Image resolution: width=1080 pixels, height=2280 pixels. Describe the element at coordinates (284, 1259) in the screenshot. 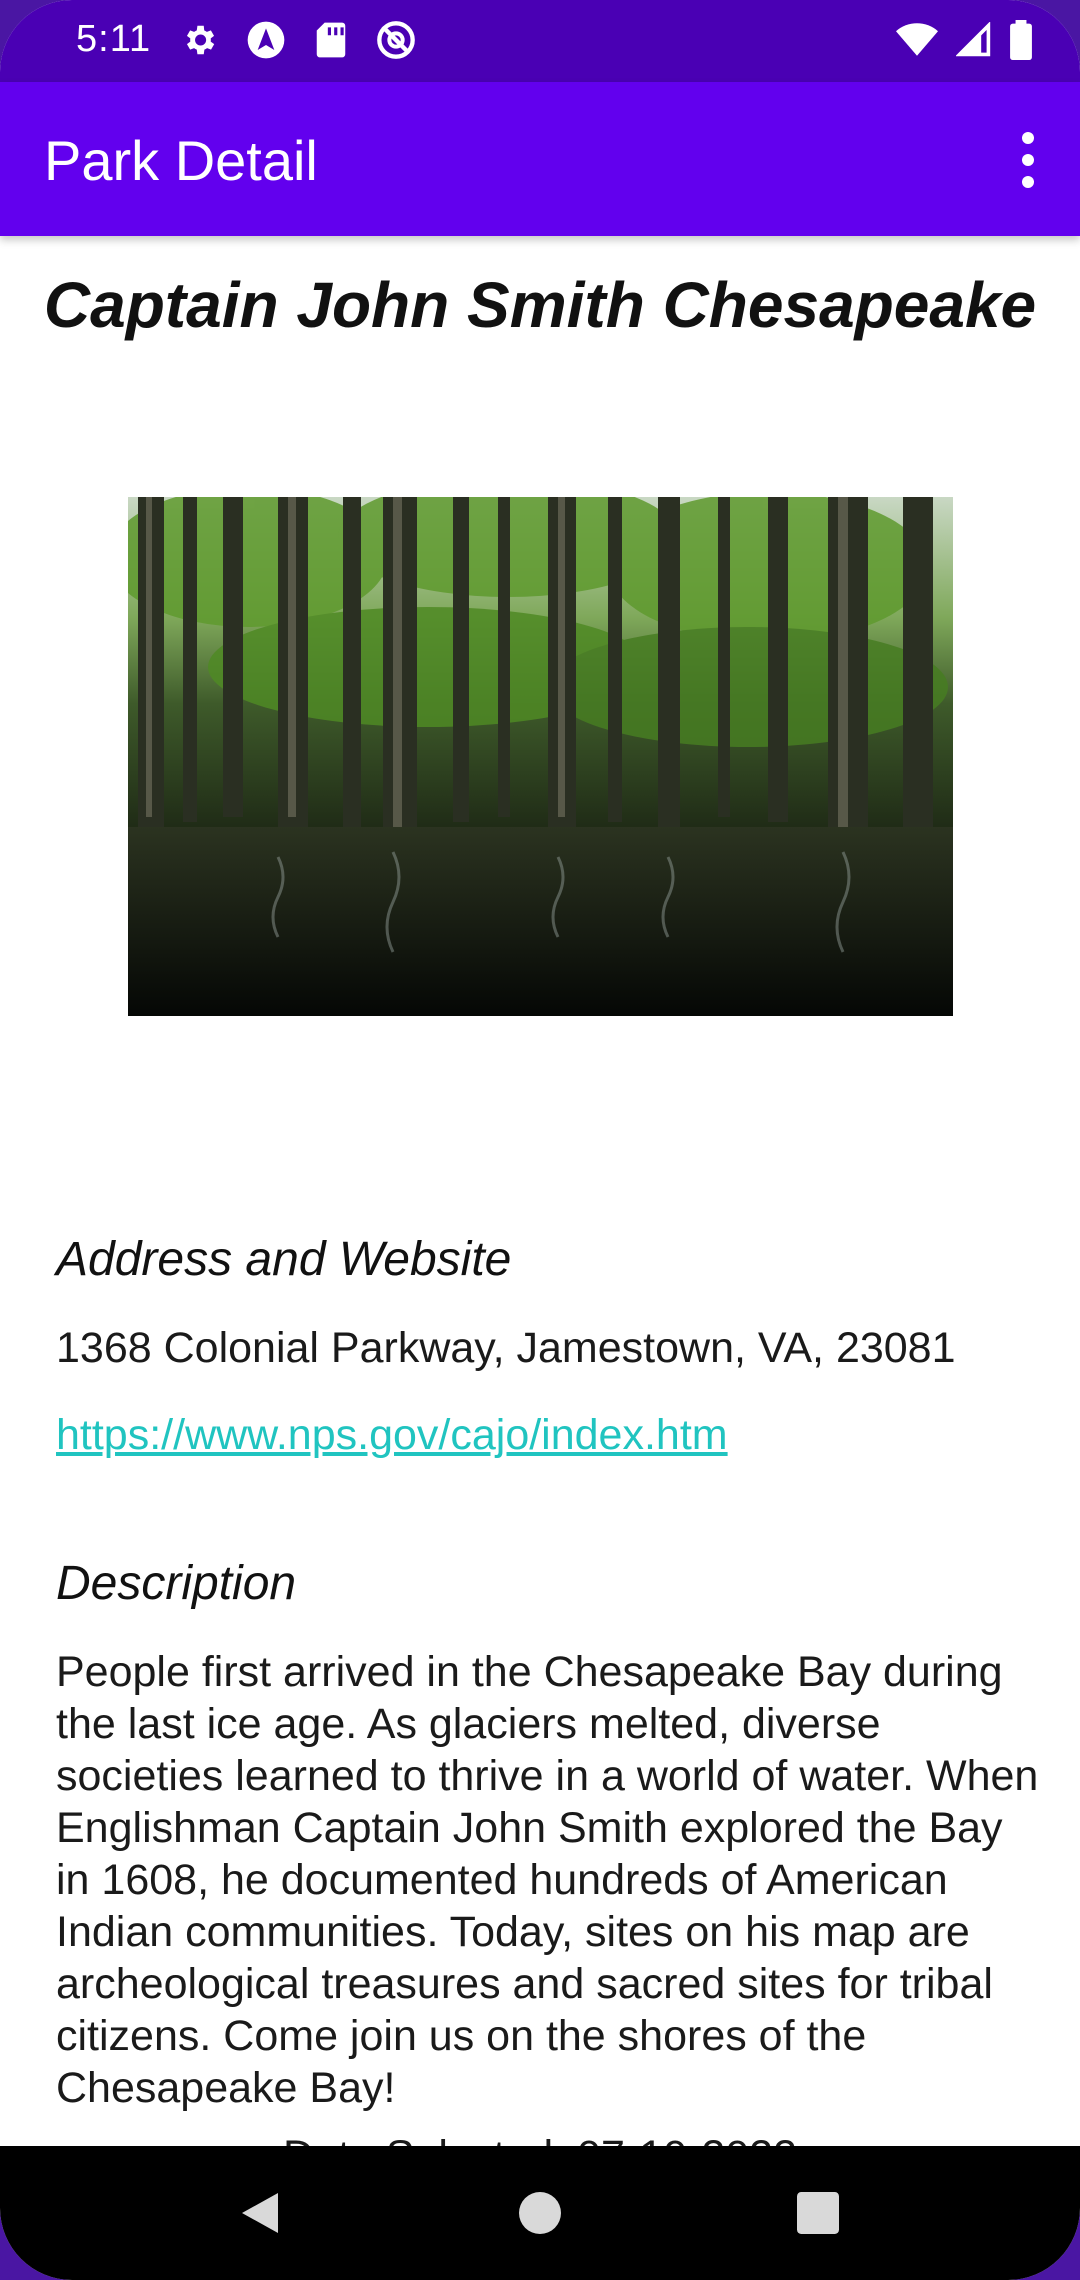

I see `address-heading: Address and Website` at that location.